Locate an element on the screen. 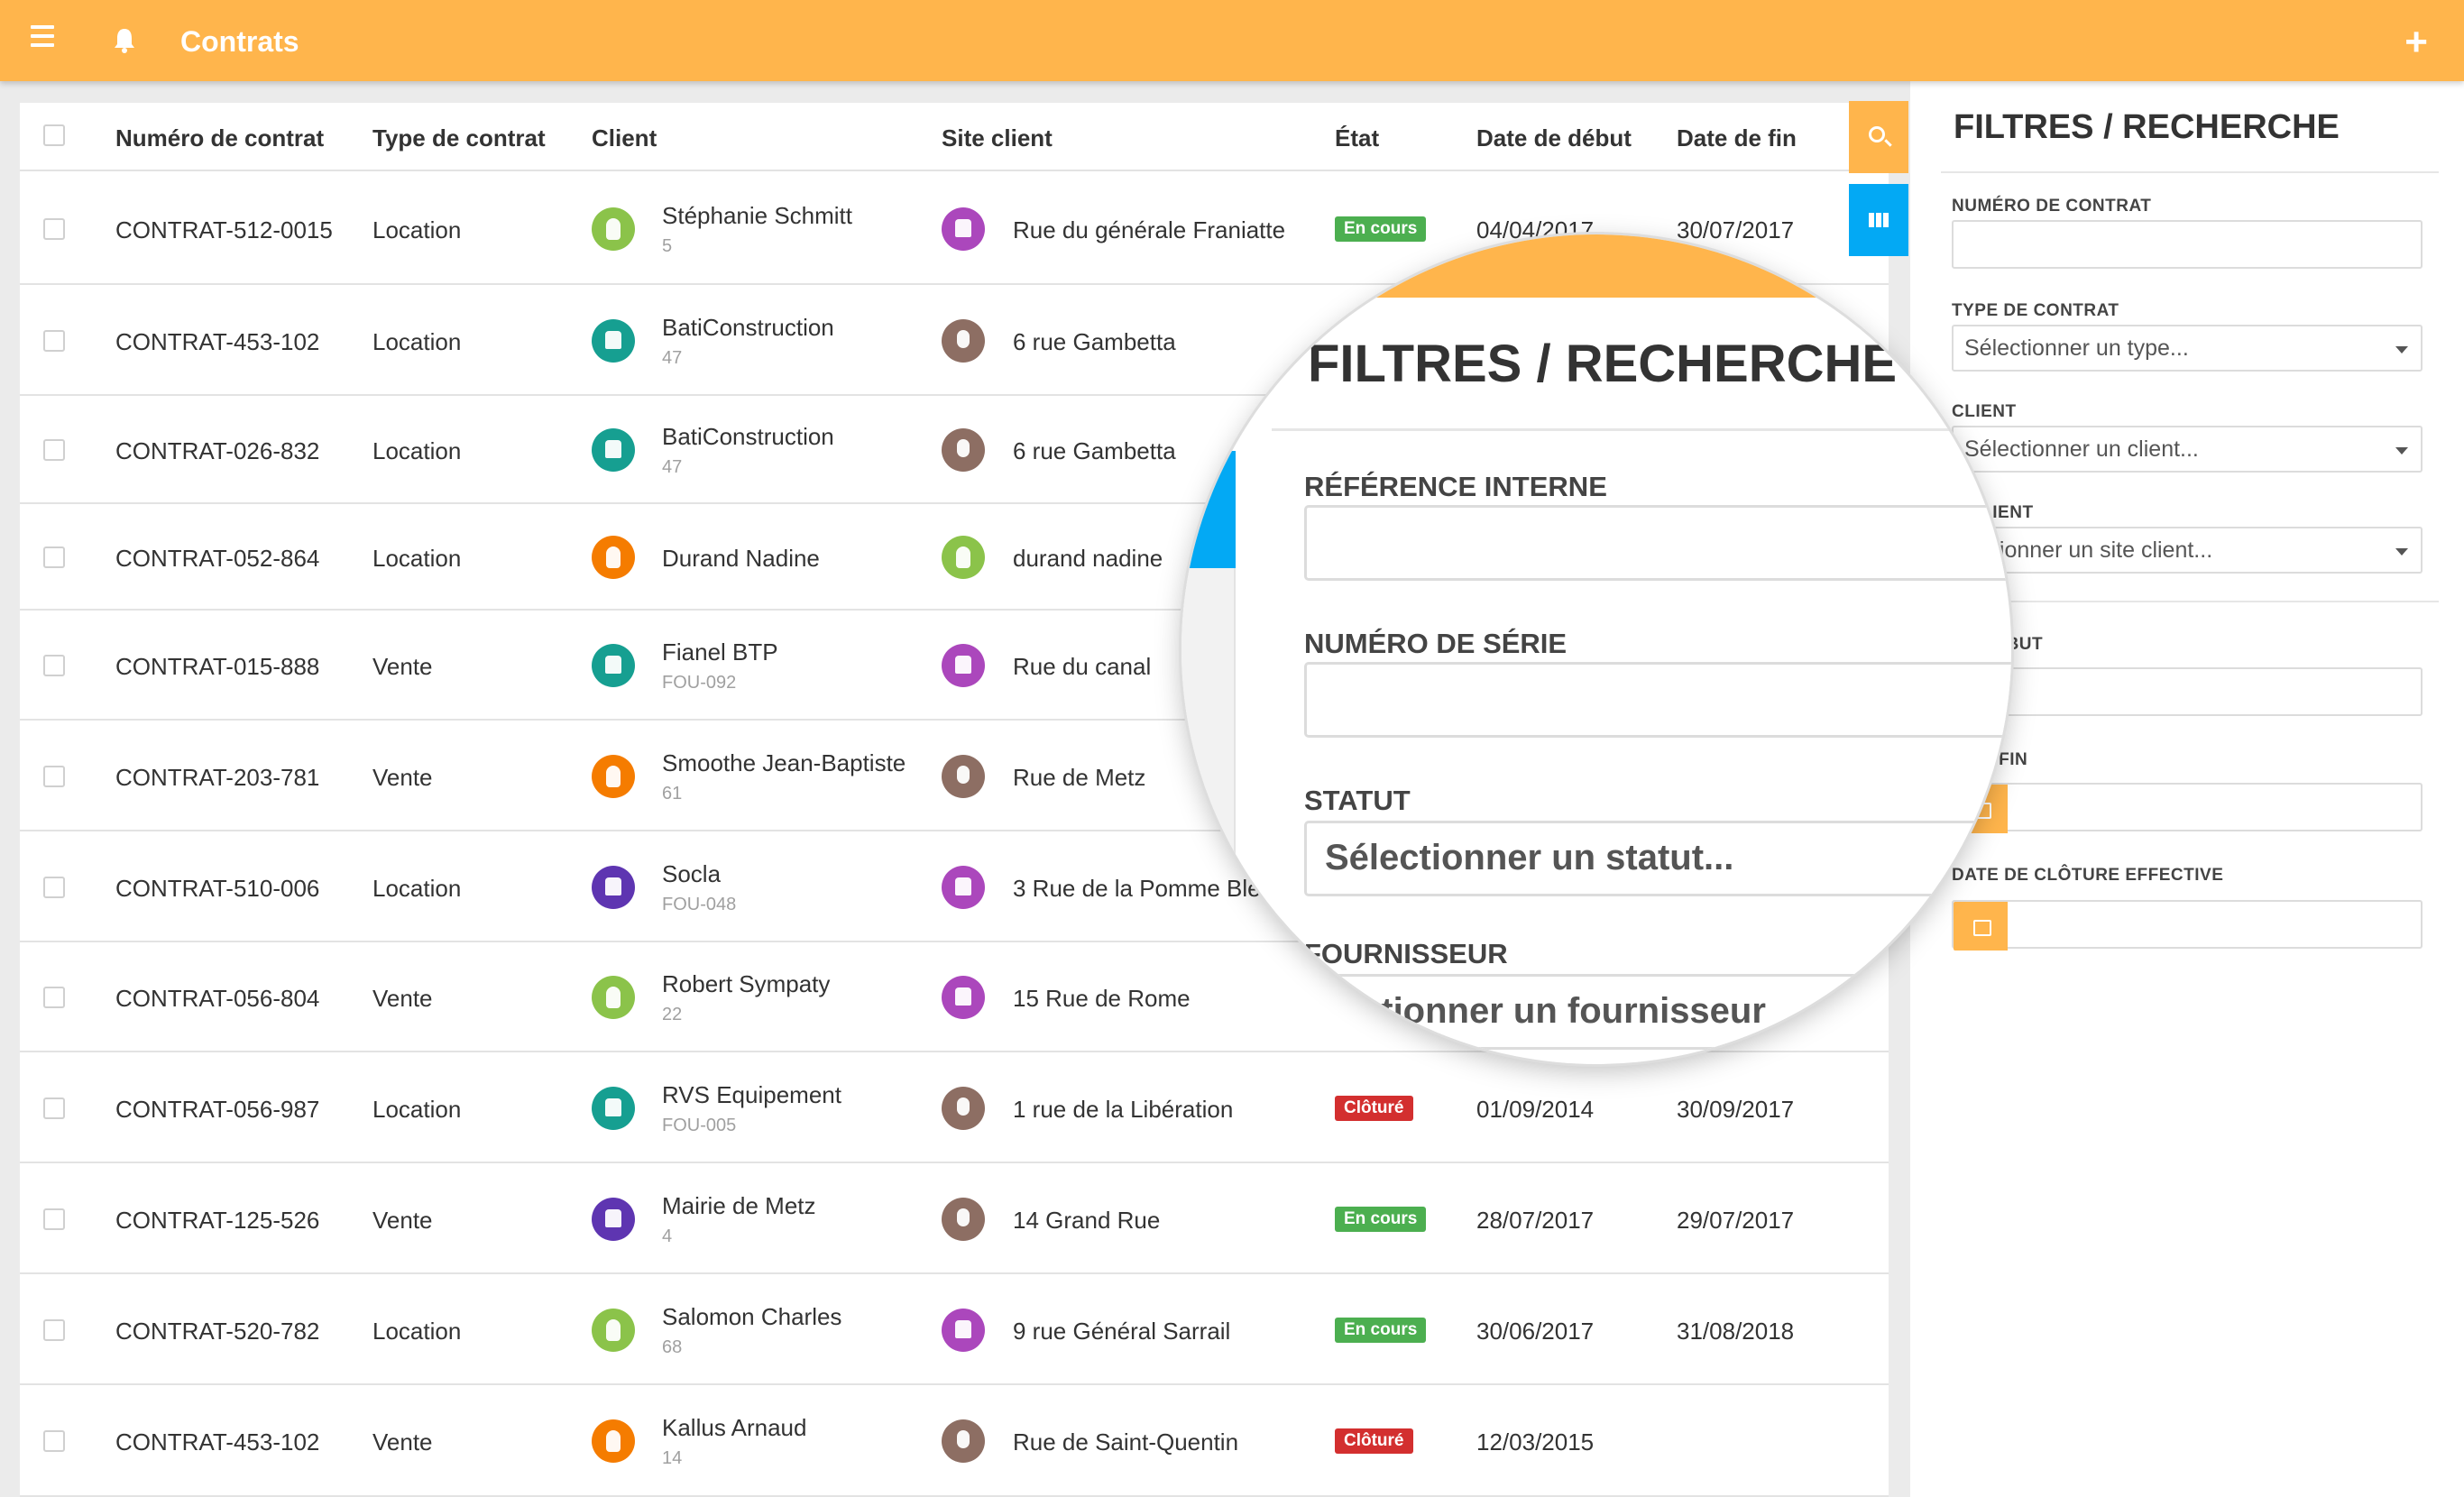 The width and height of the screenshot is (2464, 1497). map-pin-icon is located at coordinates (964, 1219).